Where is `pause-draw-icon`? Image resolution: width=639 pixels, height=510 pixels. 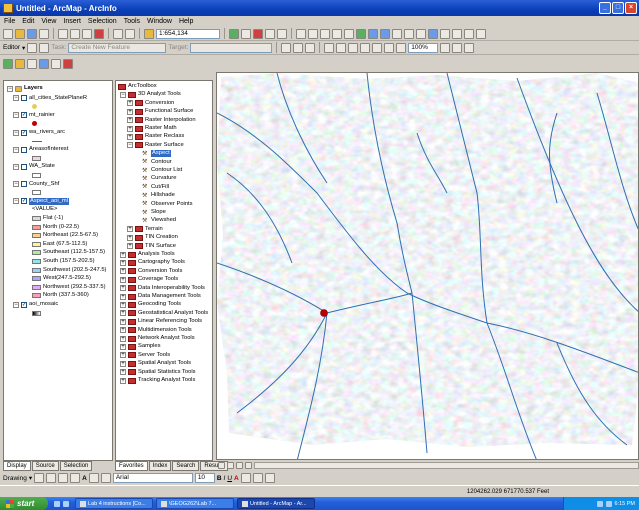
pause-draw-icon is located at coordinates (248, 465).